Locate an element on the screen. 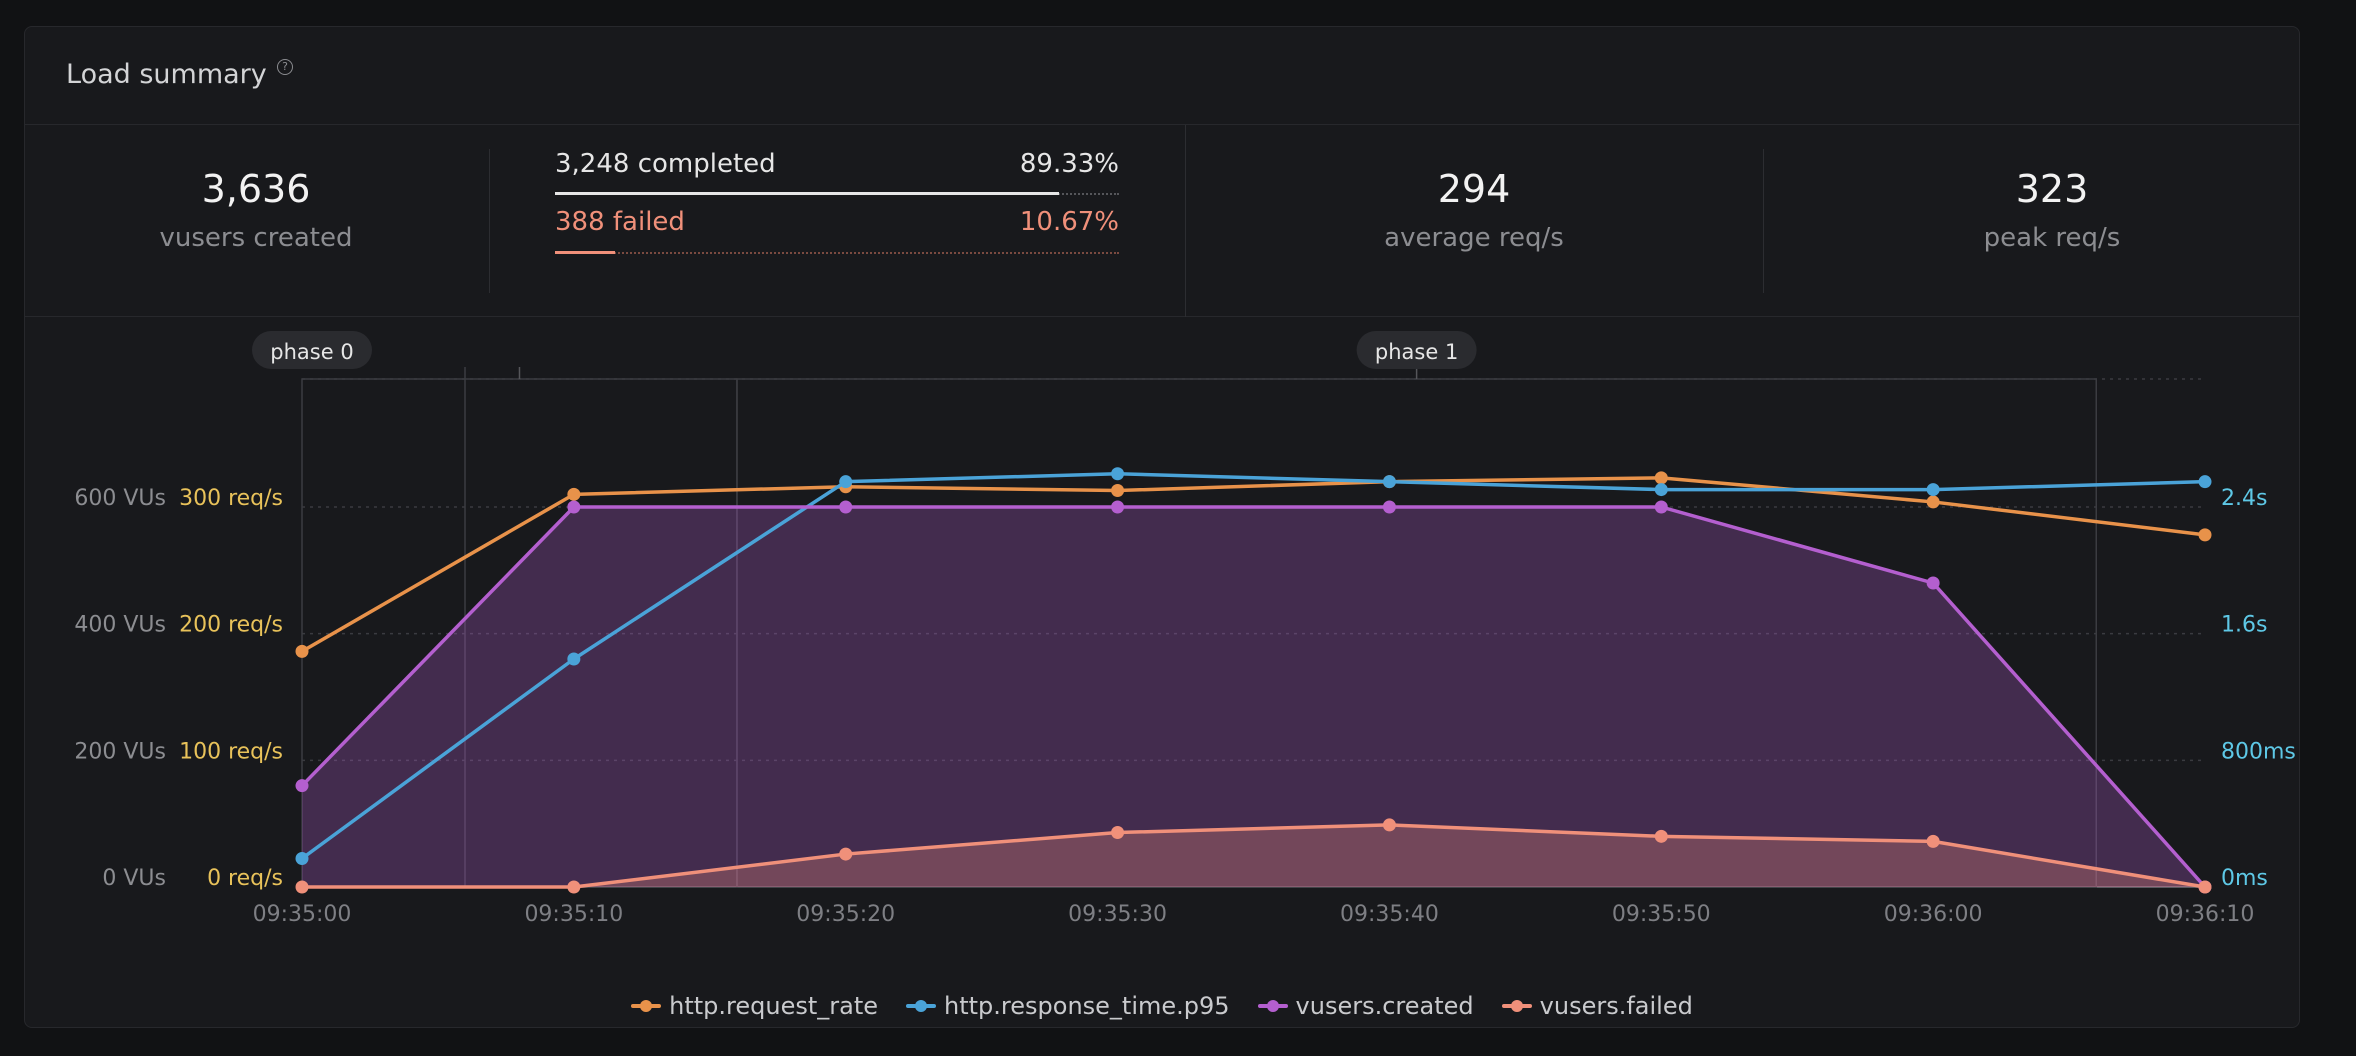 This screenshot has width=2356, height=1056. phase-label: phase 0 is located at coordinates (311, 352).